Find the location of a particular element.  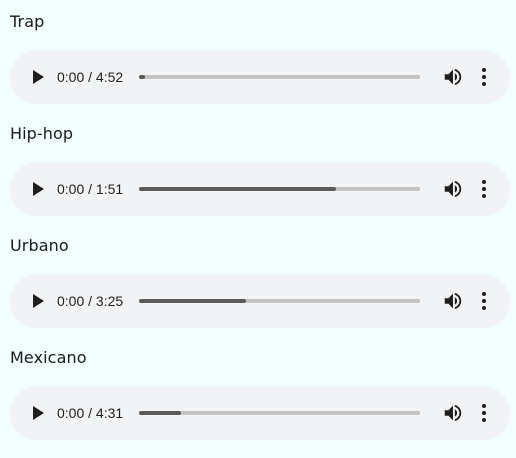

time-display: 0:00 / 1:51 is located at coordinates (90, 189).